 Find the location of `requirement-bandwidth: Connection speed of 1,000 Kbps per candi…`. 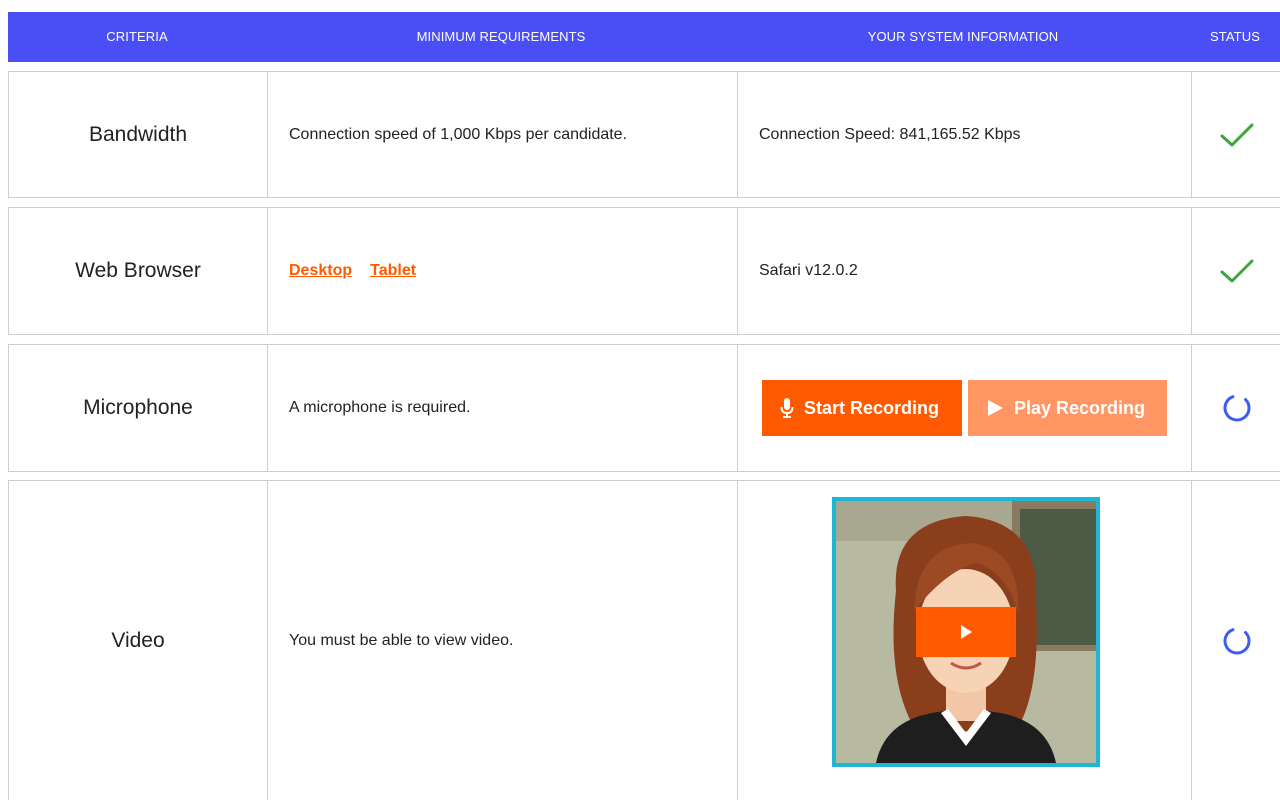

requirement-bandwidth: Connection speed of 1,000 Kbps per candi… is located at coordinates (502, 134).